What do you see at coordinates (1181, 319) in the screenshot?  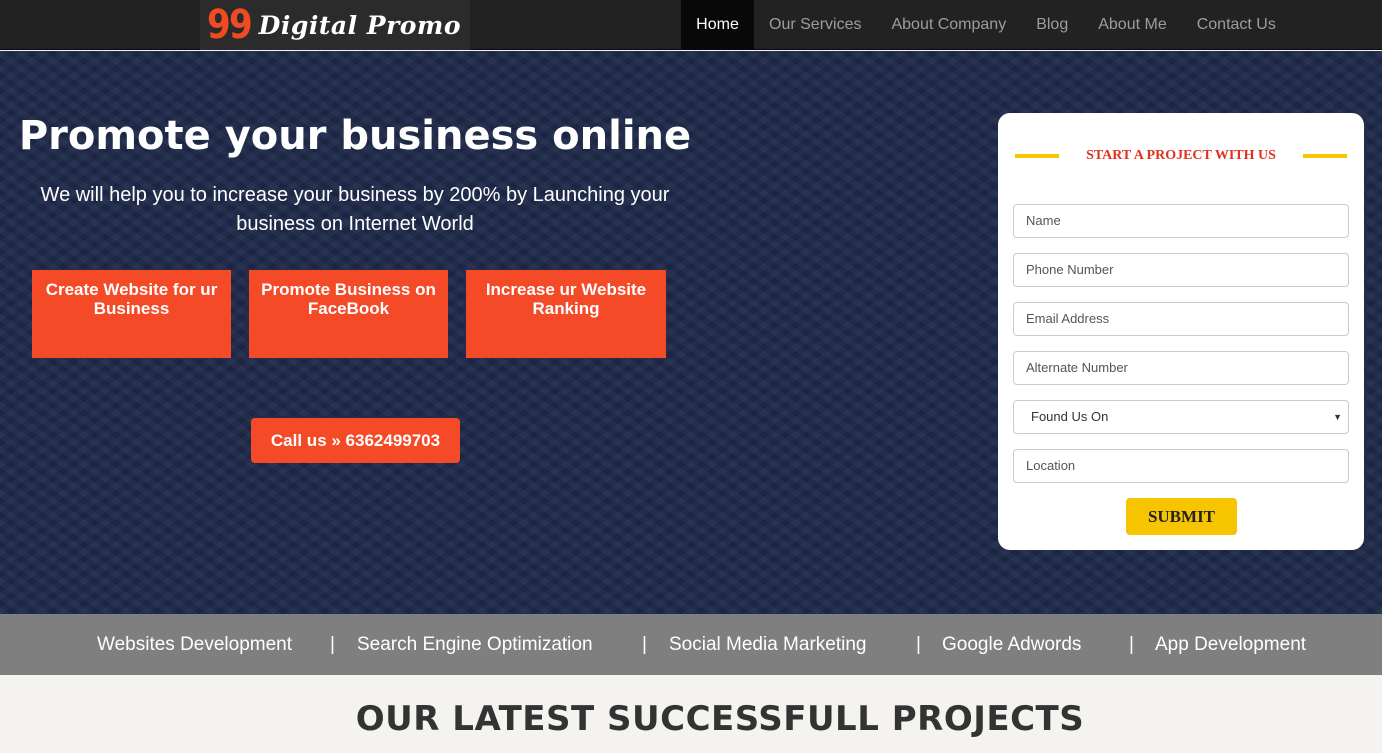 I see `email-field: Email Address` at bounding box center [1181, 319].